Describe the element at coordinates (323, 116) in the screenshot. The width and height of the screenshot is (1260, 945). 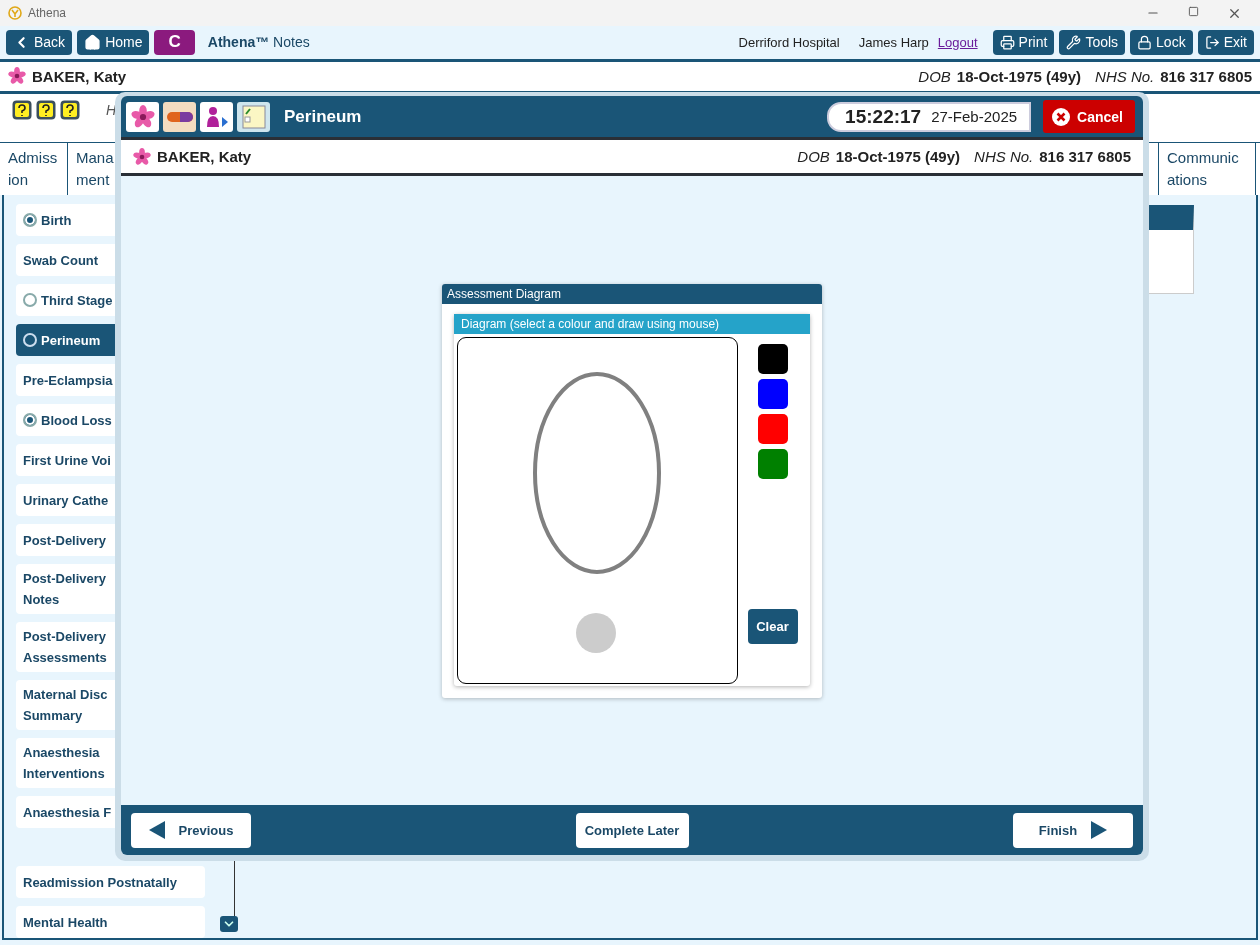
I see `dialog-title: Perineum` at that location.